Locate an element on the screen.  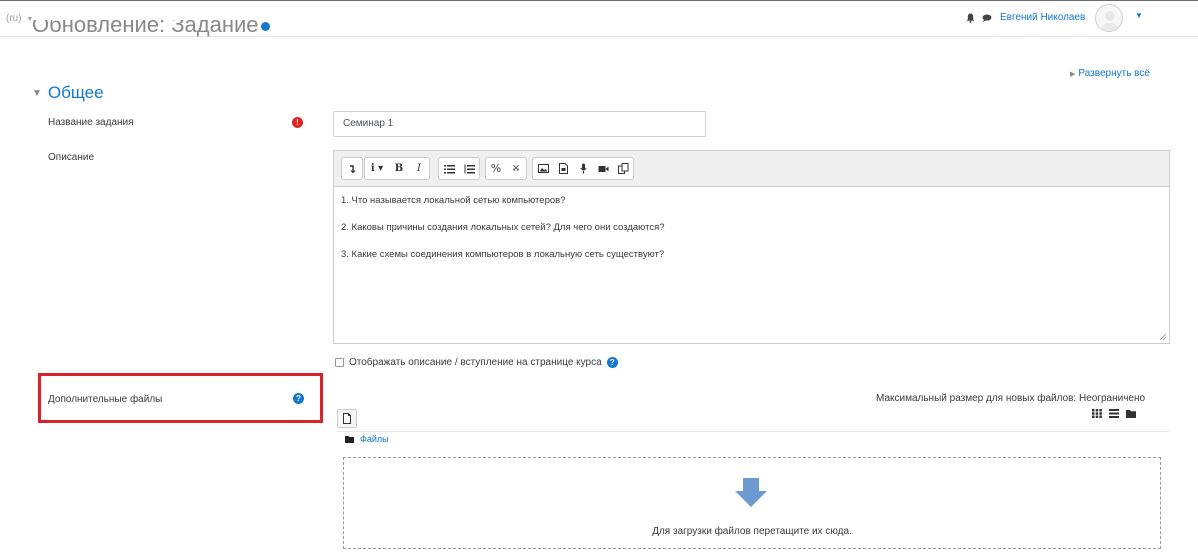
page-title: Обновление: Задание is located at coordinates (151, 29).